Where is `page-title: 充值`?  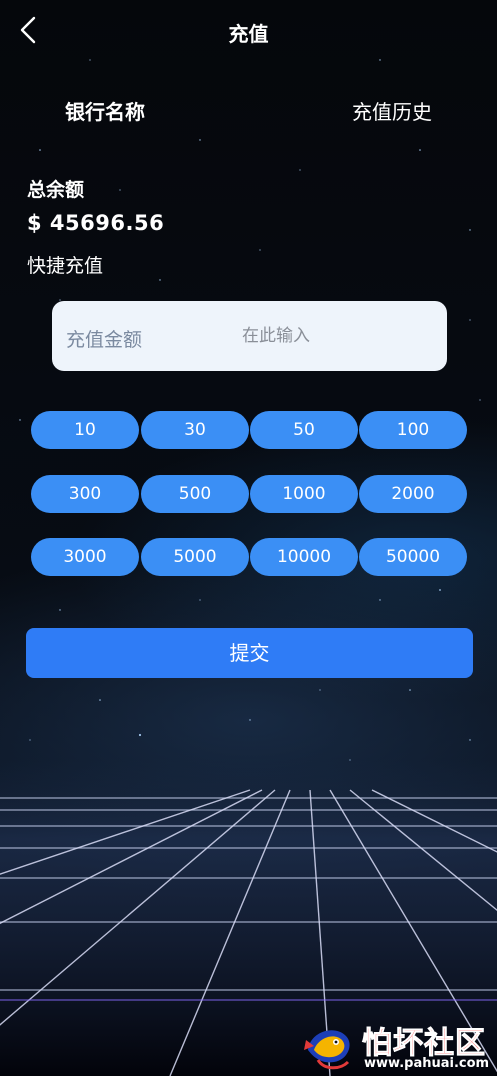 page-title: 充值 is located at coordinates (248, 34).